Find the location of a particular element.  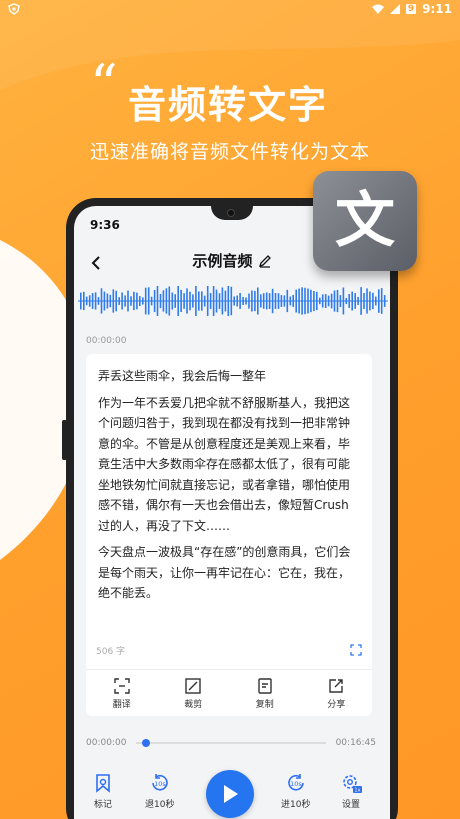

crop-label: 裁剪 is located at coordinates (193, 704).